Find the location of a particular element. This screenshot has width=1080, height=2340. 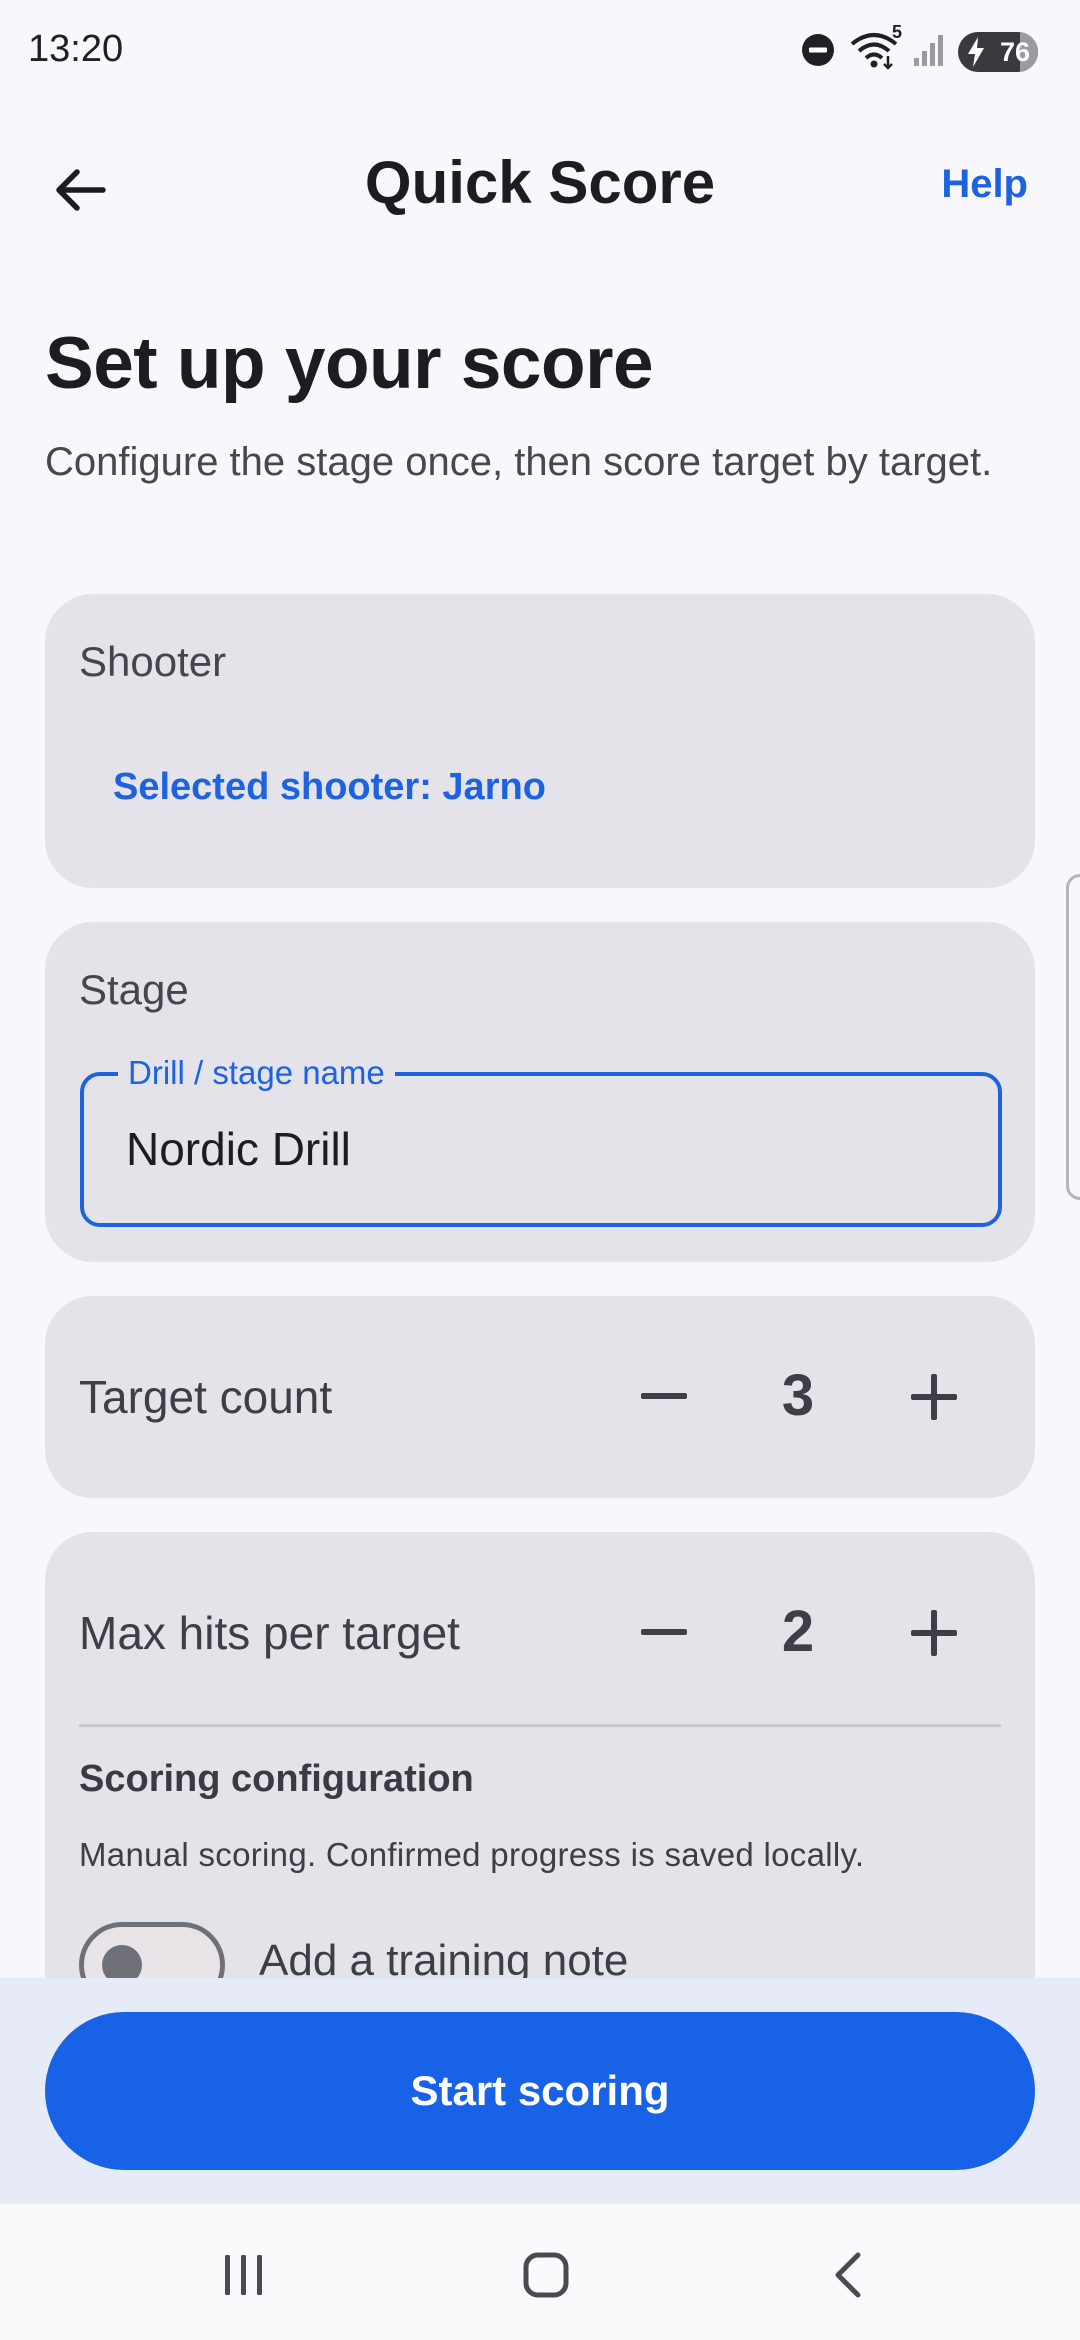

target-count-value: 3 is located at coordinates (798, 1395).